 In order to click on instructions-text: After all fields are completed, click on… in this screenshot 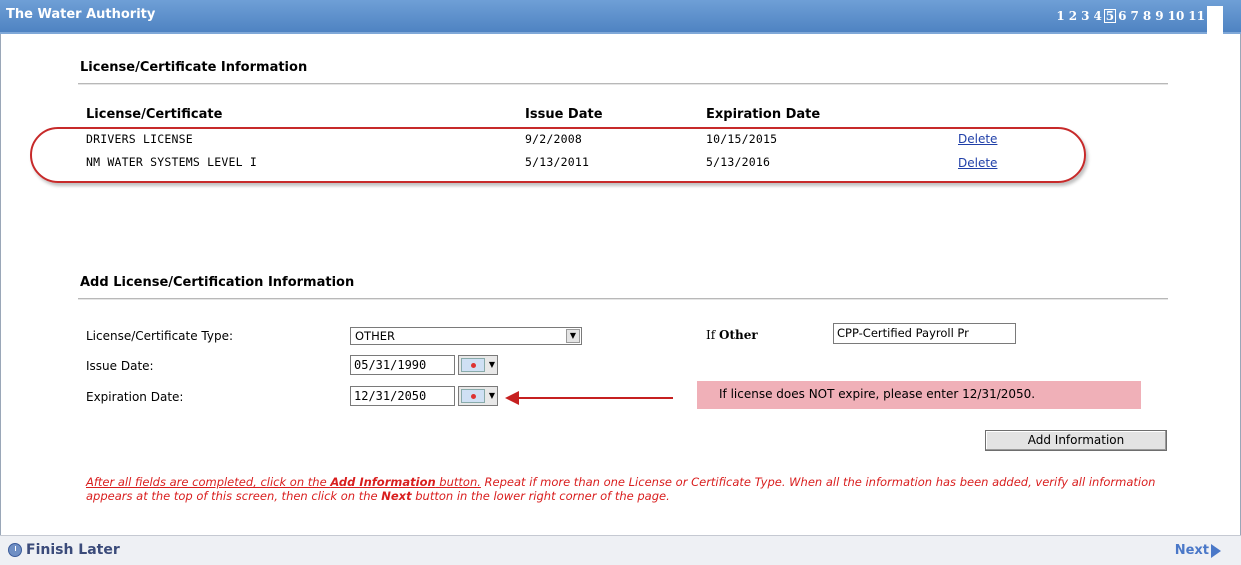, I will do `click(626, 489)`.